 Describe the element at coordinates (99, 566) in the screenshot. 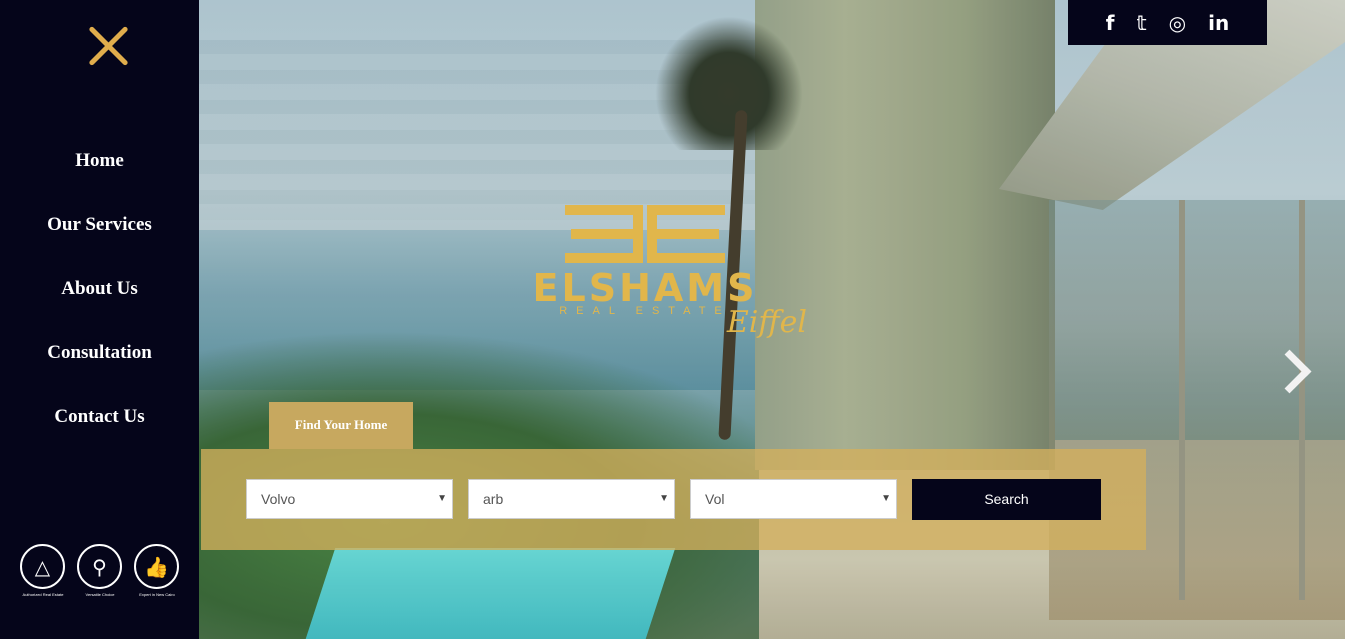

I see `magnifier-icon: ⚲` at that location.